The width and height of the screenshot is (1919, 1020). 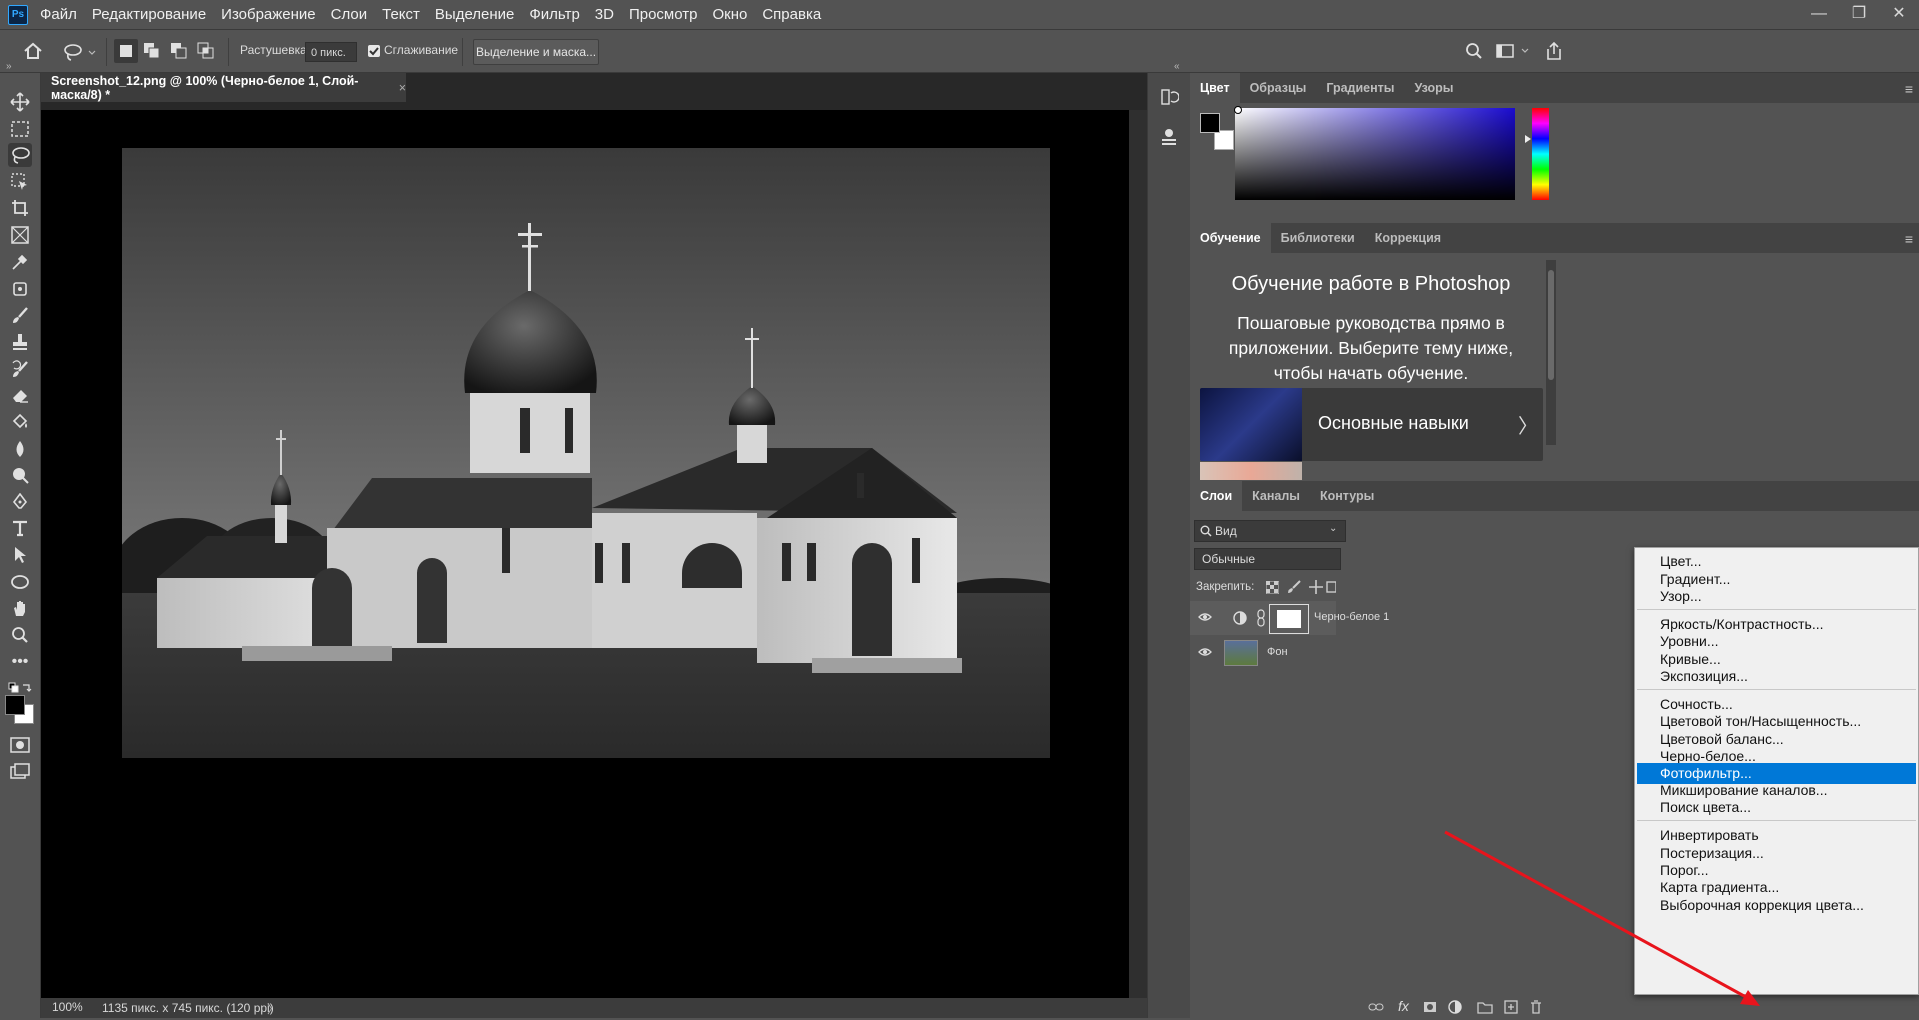 What do you see at coordinates (20, 289) in the screenshot?
I see `healing-brush-tool-icon` at bounding box center [20, 289].